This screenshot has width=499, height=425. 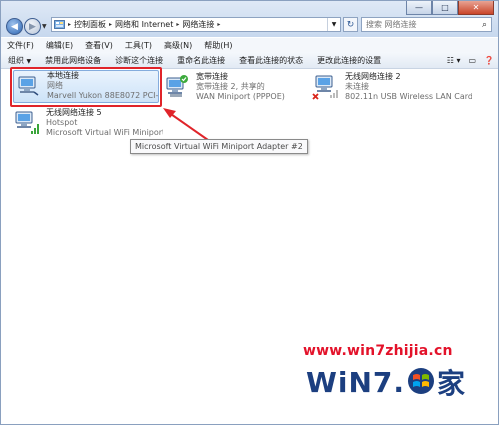 I want to click on watermark-logo-char: 家, so click(x=451, y=383).